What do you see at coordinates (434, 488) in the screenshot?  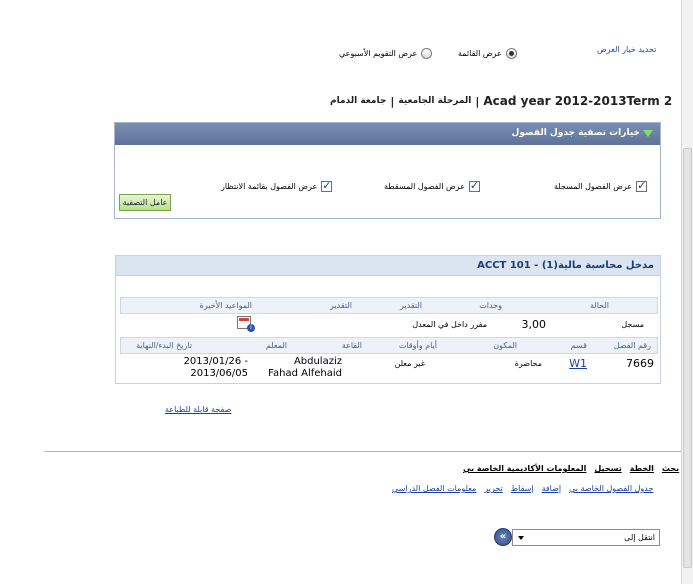 I see `nav-term-information: معلومات الفصل الدراسي` at bounding box center [434, 488].